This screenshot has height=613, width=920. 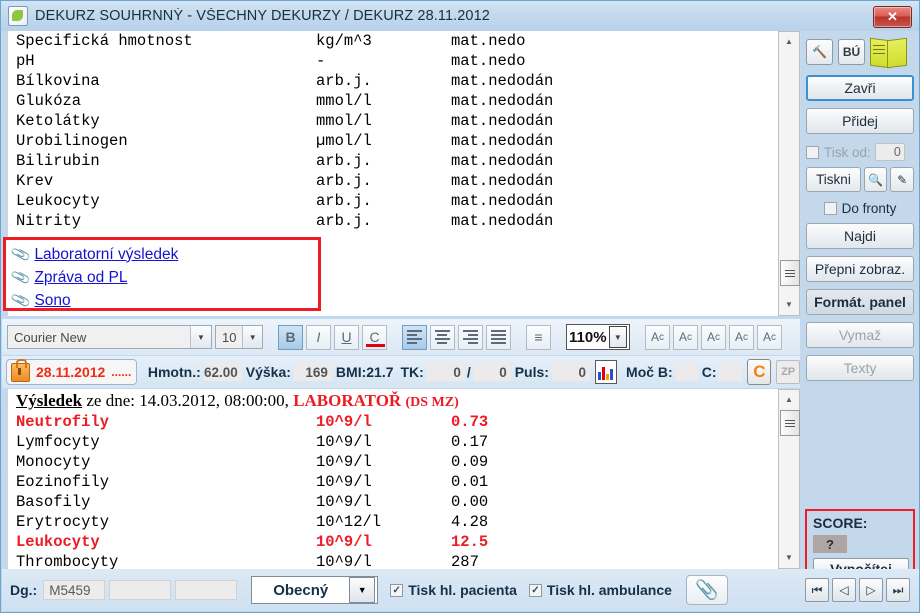 What do you see at coordinates (657, 337) in the screenshot?
I see `spell-a1-icon-button: Ac` at bounding box center [657, 337].